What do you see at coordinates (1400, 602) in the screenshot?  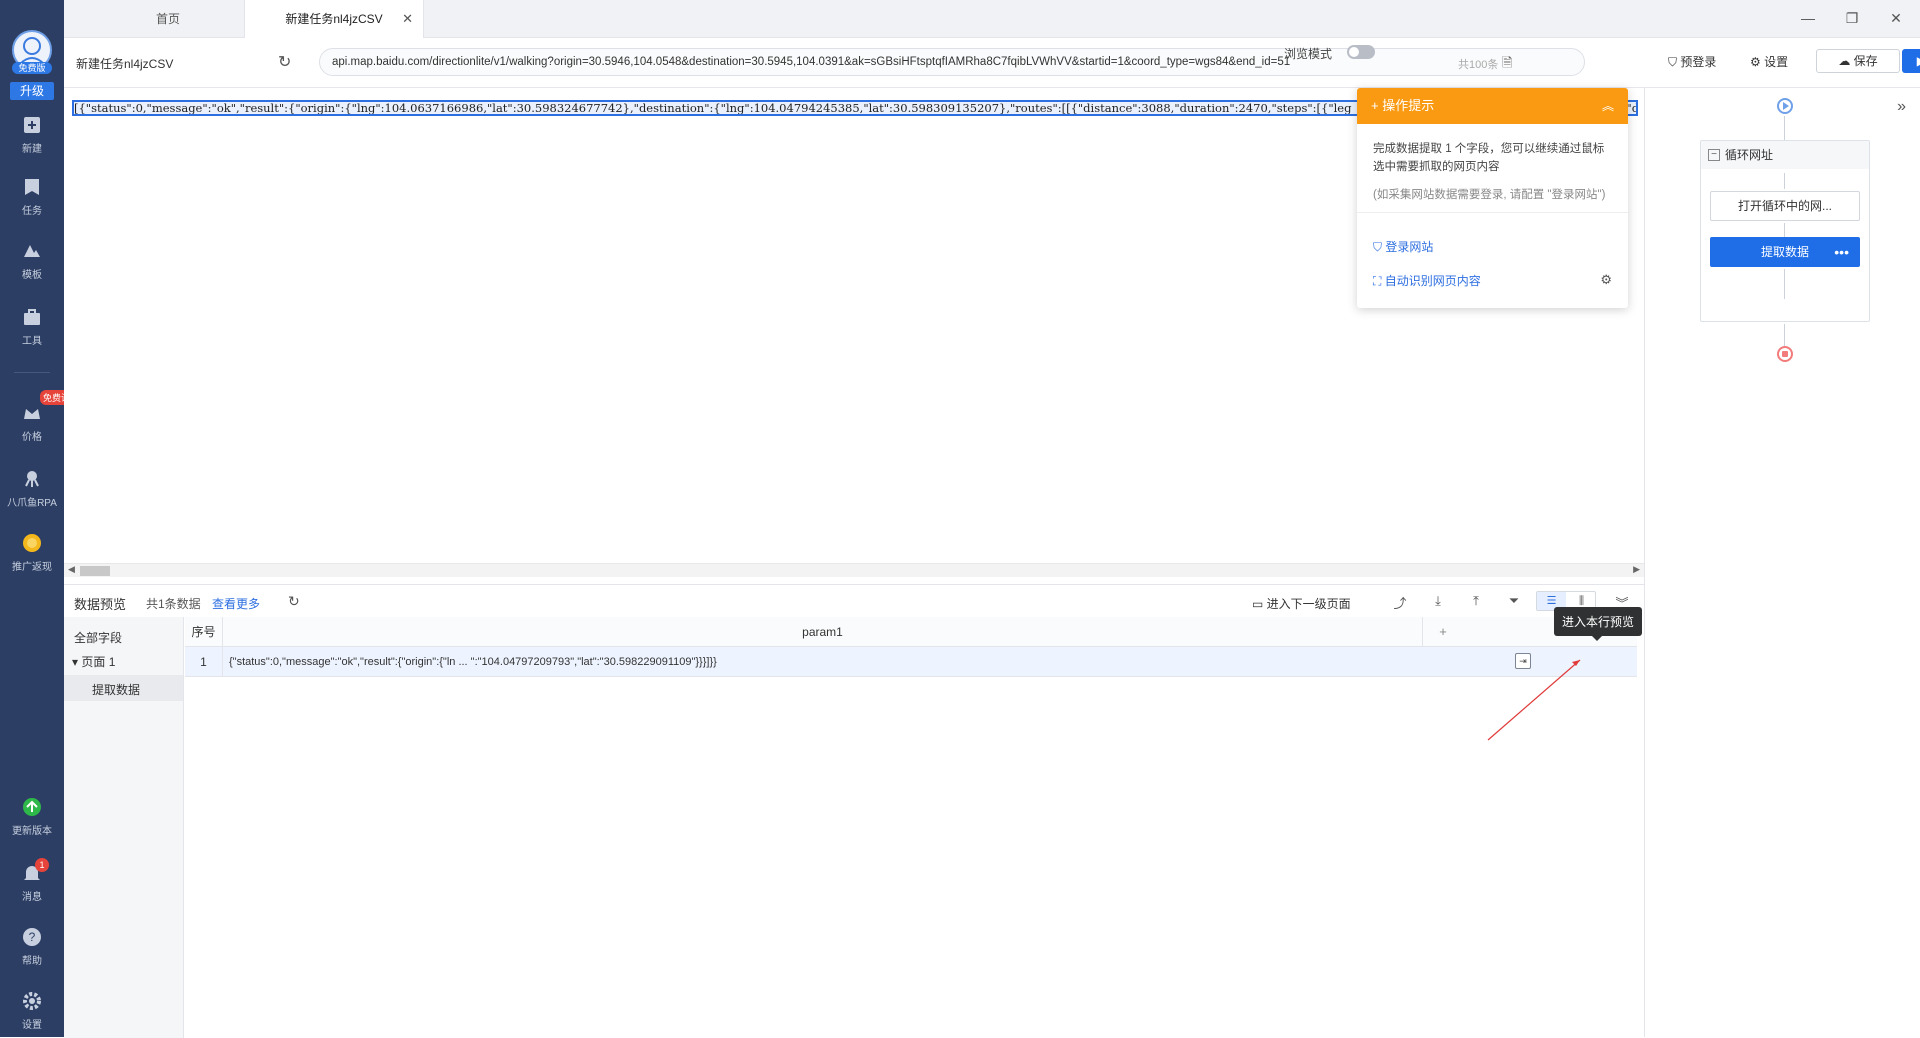 I see `export-icon: ⤴` at bounding box center [1400, 602].